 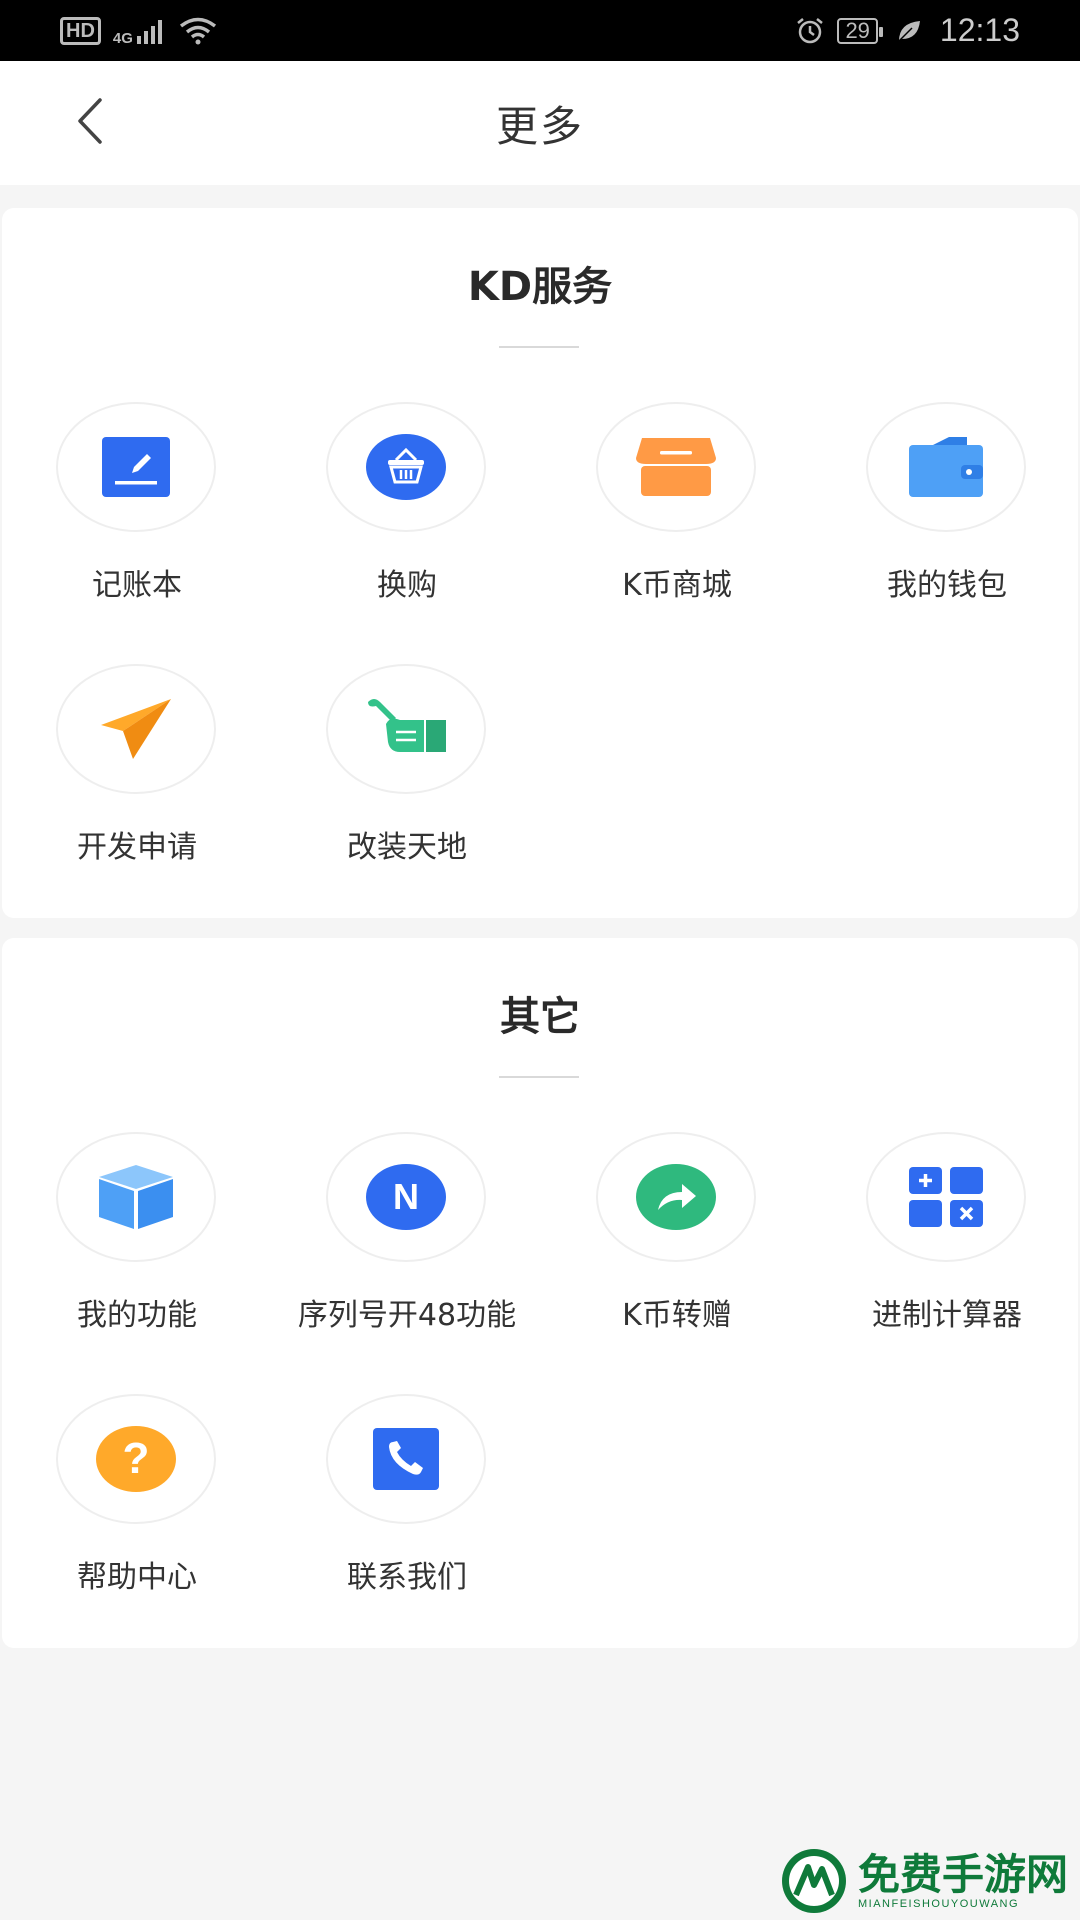 I want to click on status-right: 29 12:13, so click(x=907, y=30).